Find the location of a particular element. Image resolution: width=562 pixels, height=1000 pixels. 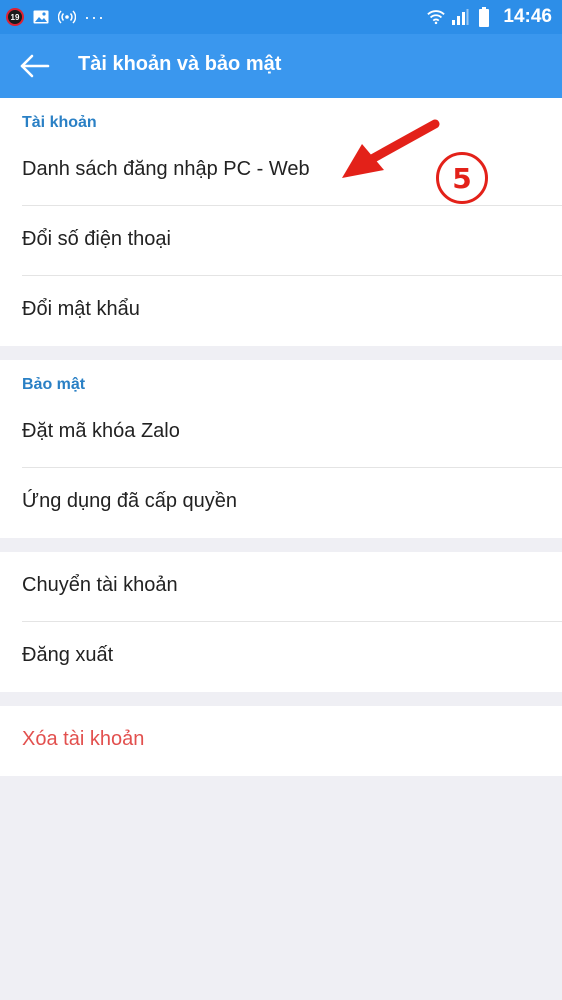

app-bar: Tài khoản và bảo mật is located at coordinates (281, 66).